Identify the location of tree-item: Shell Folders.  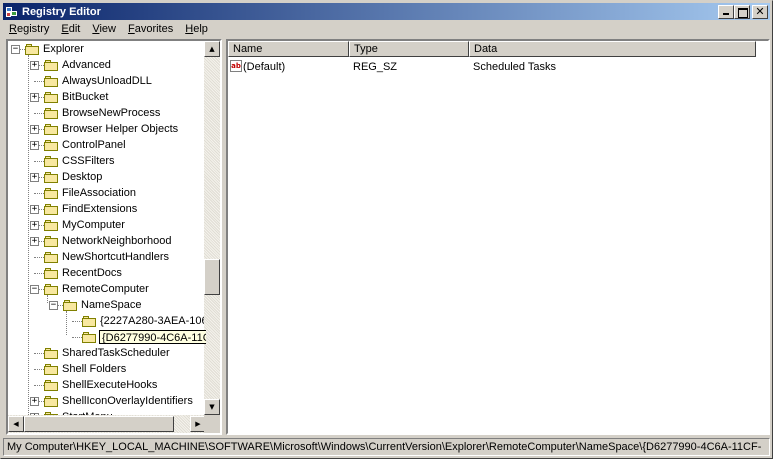
(107, 369).